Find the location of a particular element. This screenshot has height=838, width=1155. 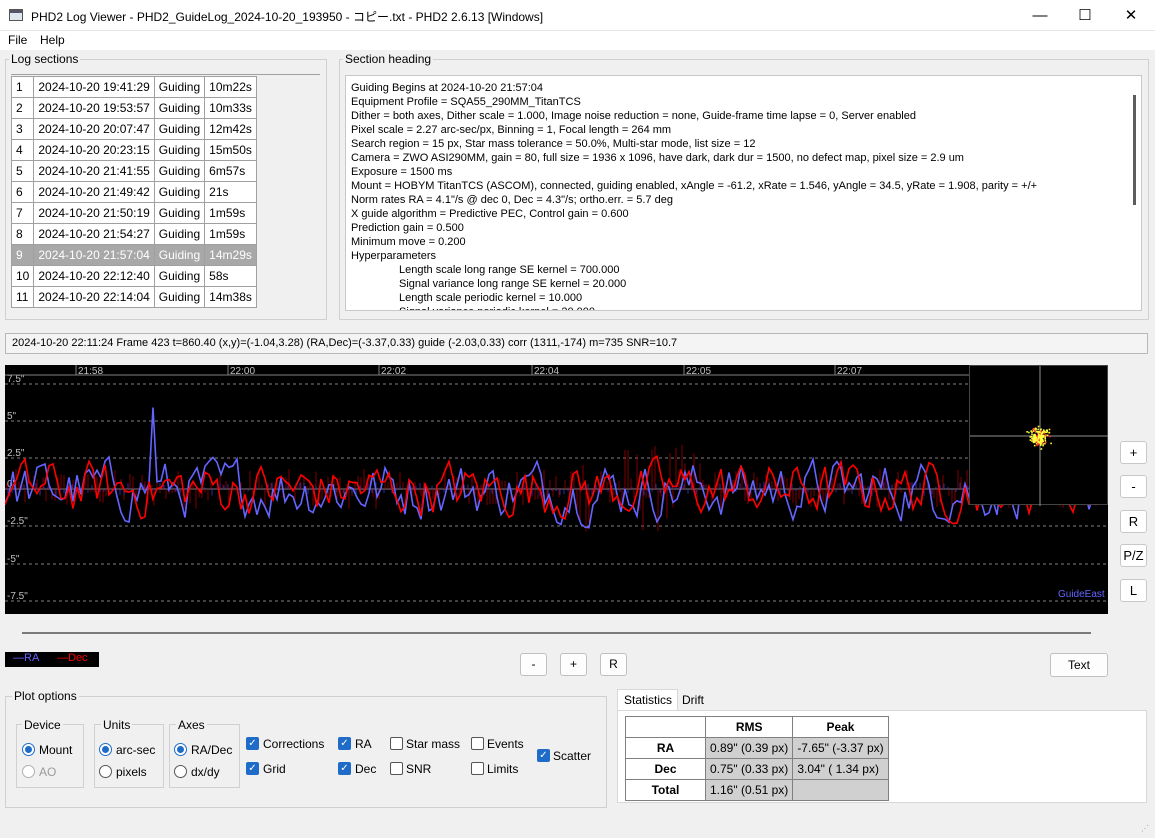

time-axis-label: 22:05 is located at coordinates (698, 371).